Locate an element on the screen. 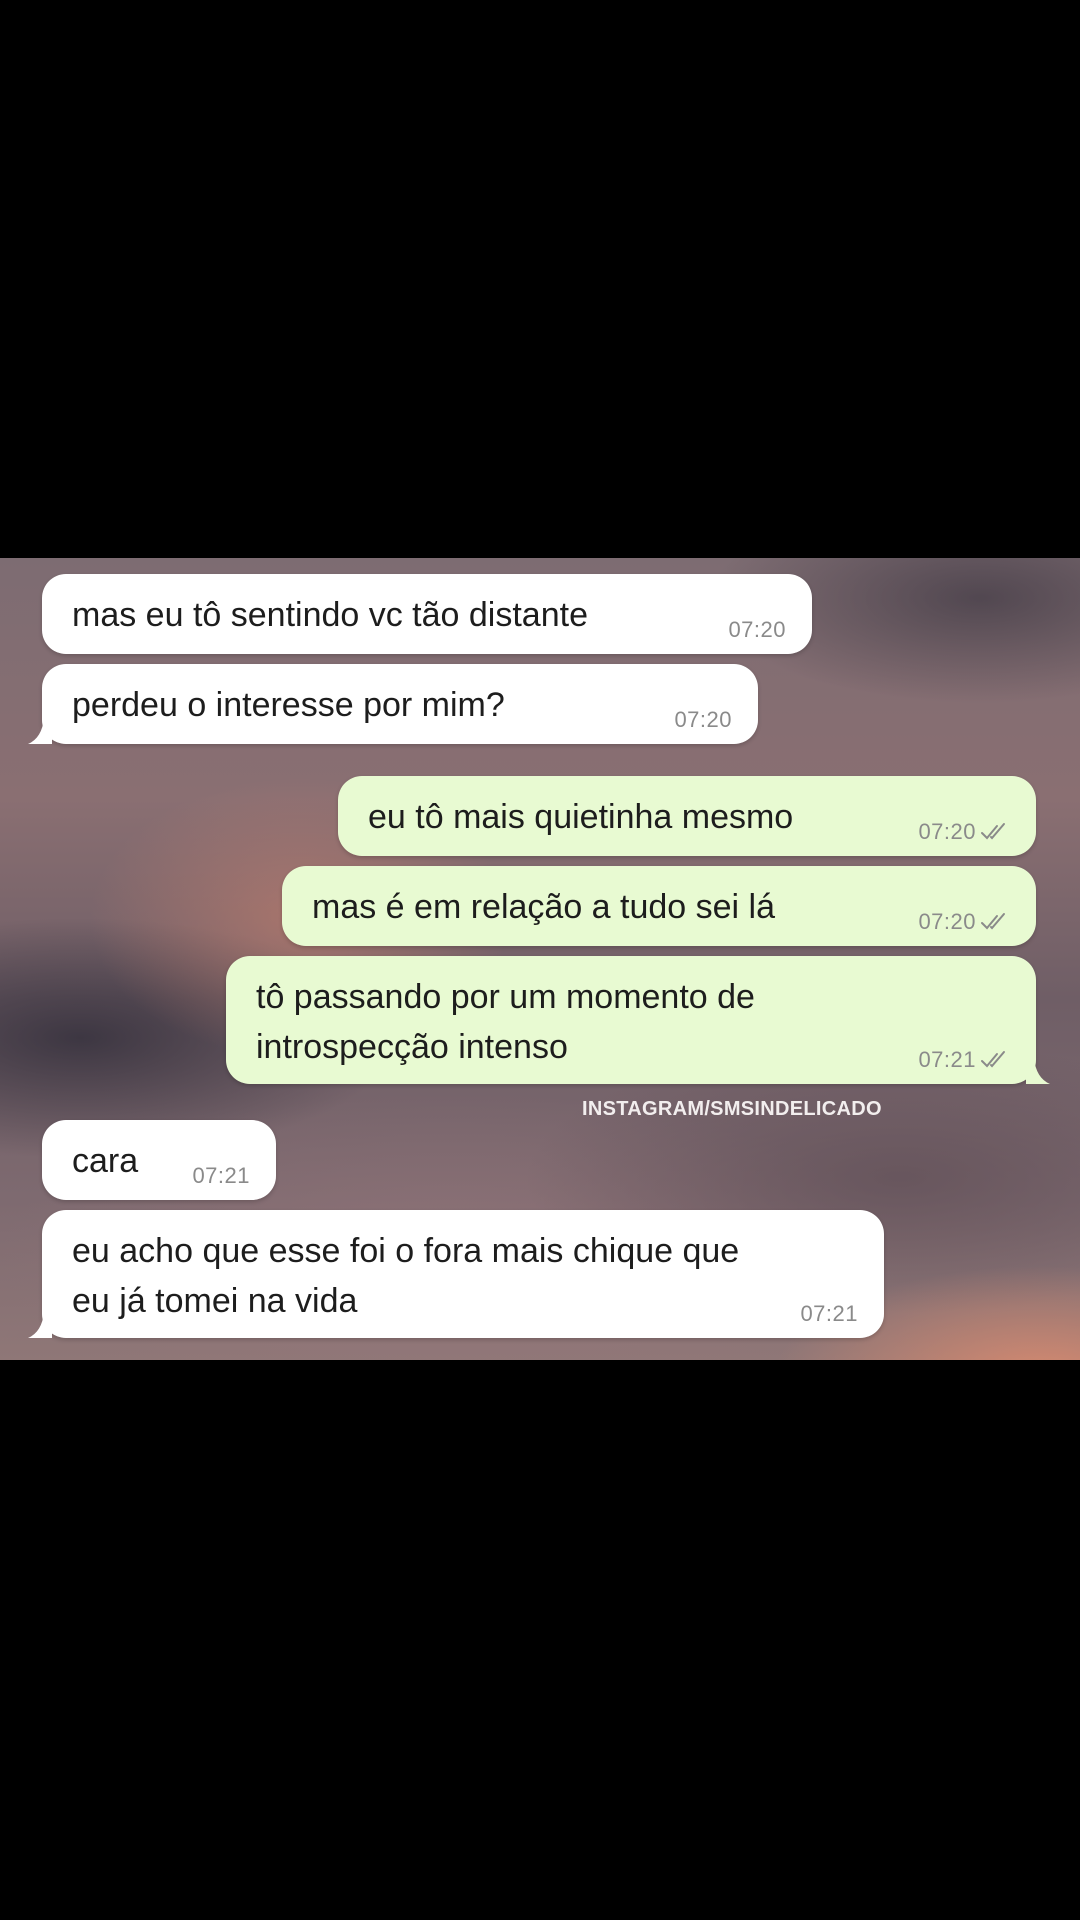  incoming-message: perdeu o interesse por mim? 07:20 is located at coordinates (393, 704).